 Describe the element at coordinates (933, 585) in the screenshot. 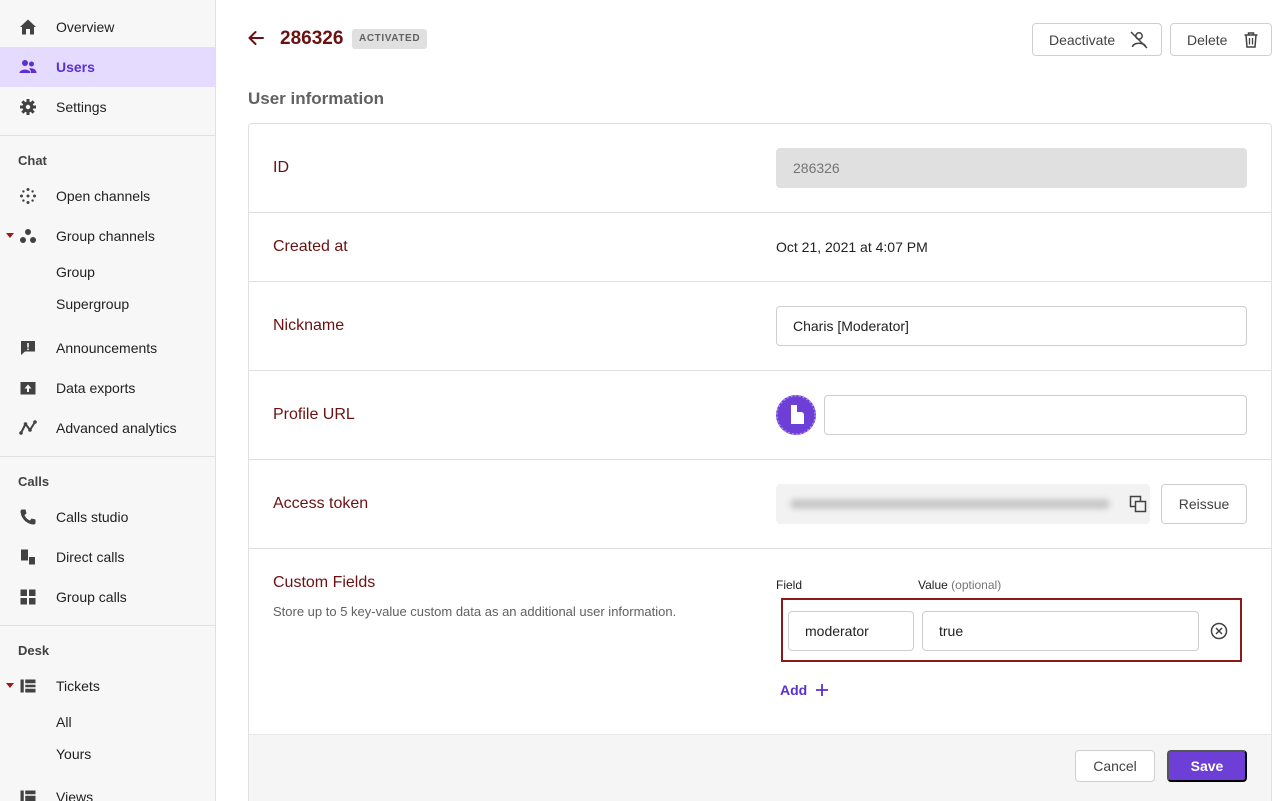

I see `value-header-label: Value` at that location.